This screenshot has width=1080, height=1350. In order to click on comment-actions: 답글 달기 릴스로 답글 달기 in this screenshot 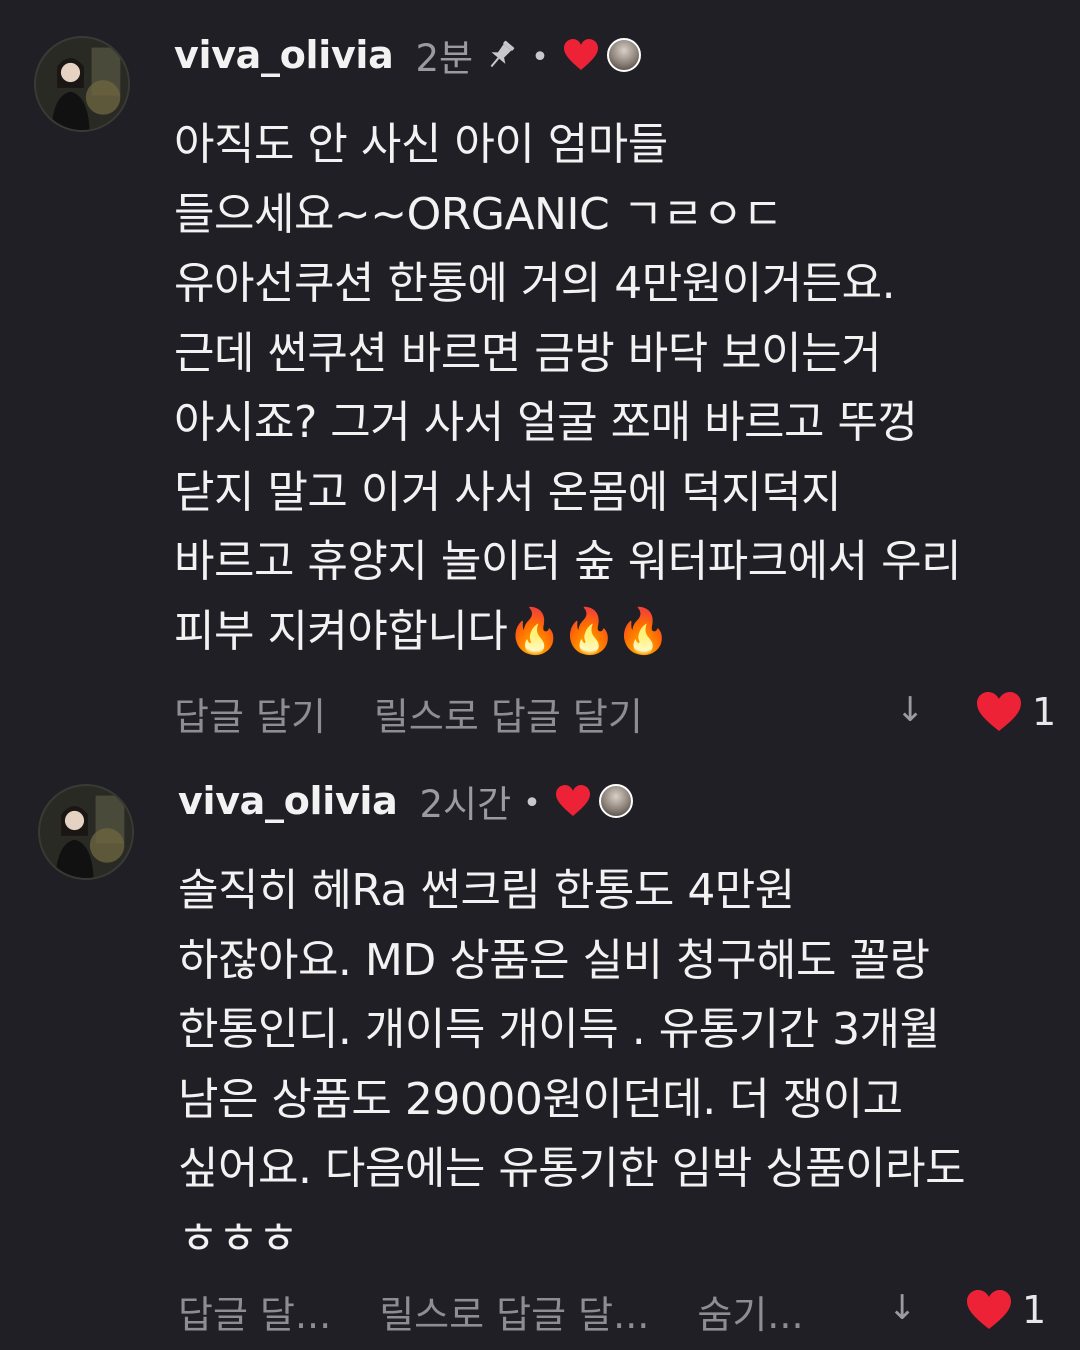, I will do `click(432, 713)`.